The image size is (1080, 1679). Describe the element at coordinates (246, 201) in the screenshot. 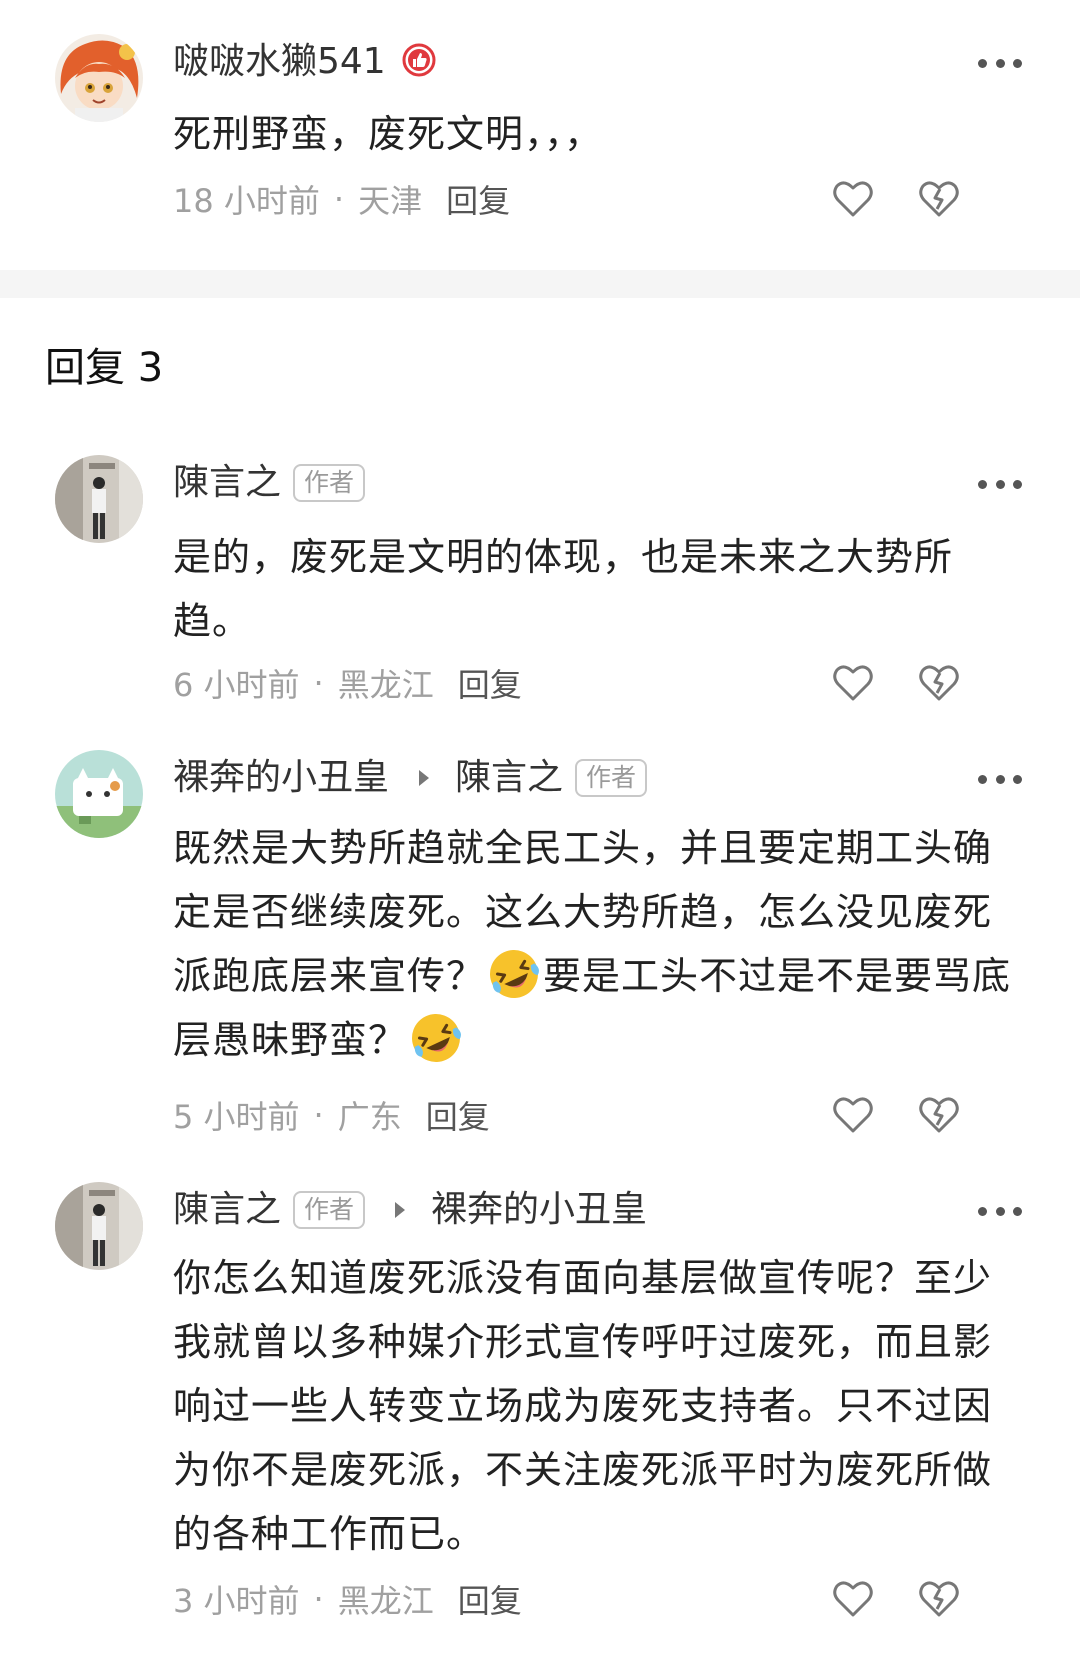

I see `timestamp: 18 小时前` at that location.